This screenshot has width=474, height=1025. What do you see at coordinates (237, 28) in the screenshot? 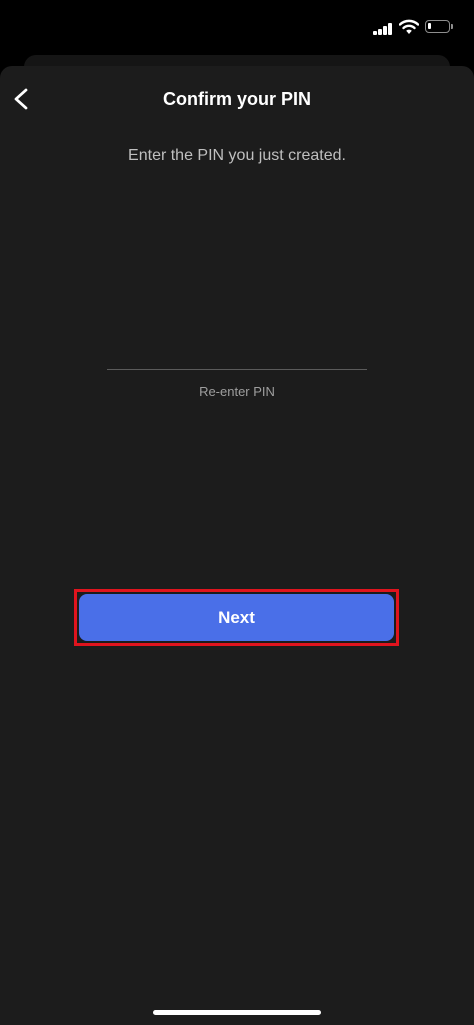
I see `status-bar` at bounding box center [237, 28].